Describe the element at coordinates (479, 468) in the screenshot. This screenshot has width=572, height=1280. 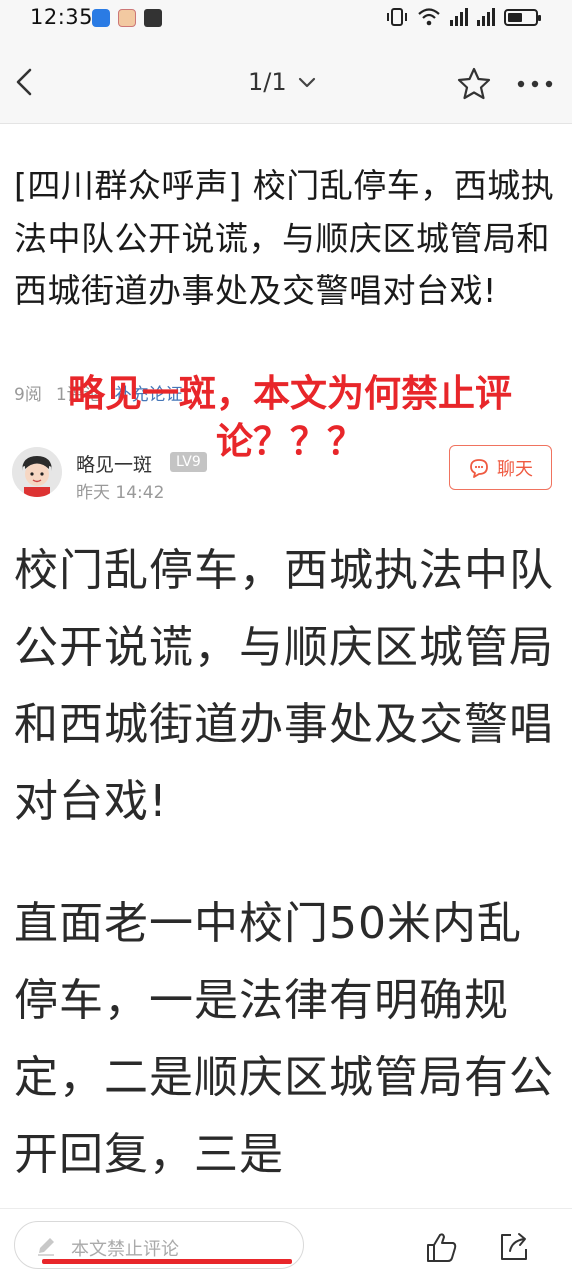
I see `chat-bubble-icon` at that location.